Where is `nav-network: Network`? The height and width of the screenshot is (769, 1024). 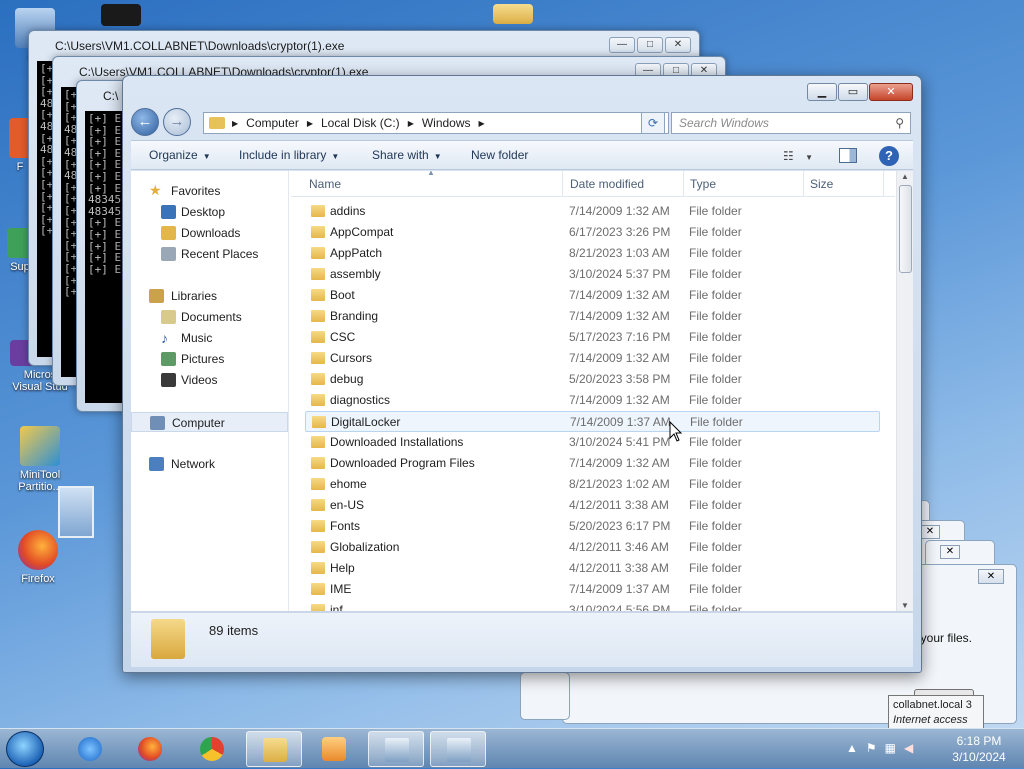 nav-network: Network is located at coordinates (209, 464).